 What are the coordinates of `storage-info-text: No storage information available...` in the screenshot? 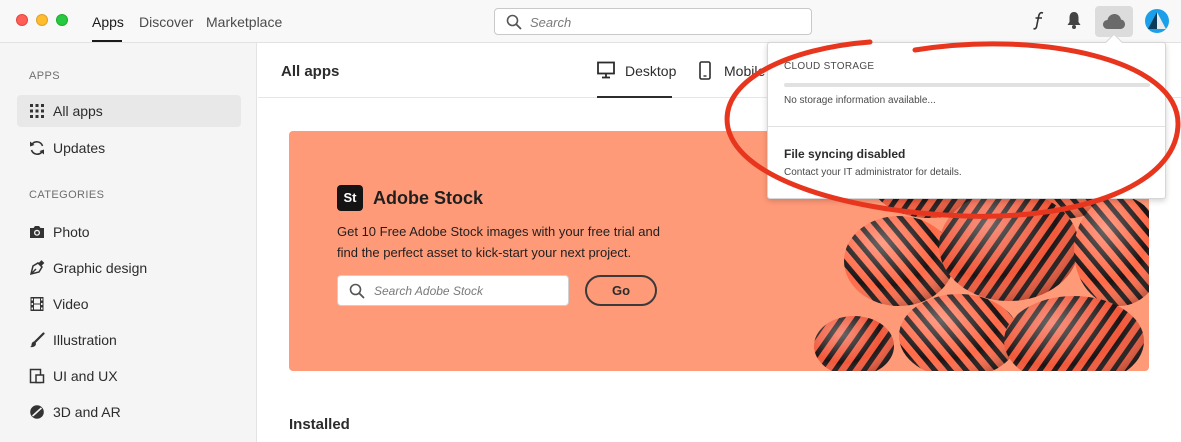 It's located at (860, 100).